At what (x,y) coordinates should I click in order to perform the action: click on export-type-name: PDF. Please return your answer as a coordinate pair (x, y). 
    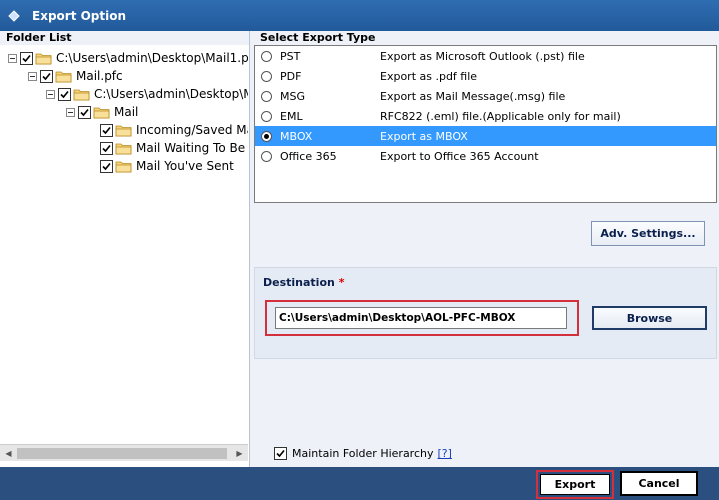
    Looking at the image, I should click on (291, 76).